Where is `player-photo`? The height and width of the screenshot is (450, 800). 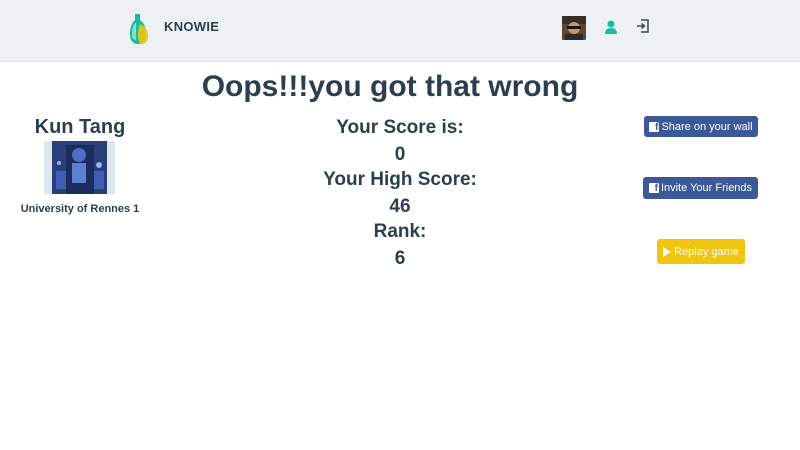 player-photo is located at coordinates (79, 167).